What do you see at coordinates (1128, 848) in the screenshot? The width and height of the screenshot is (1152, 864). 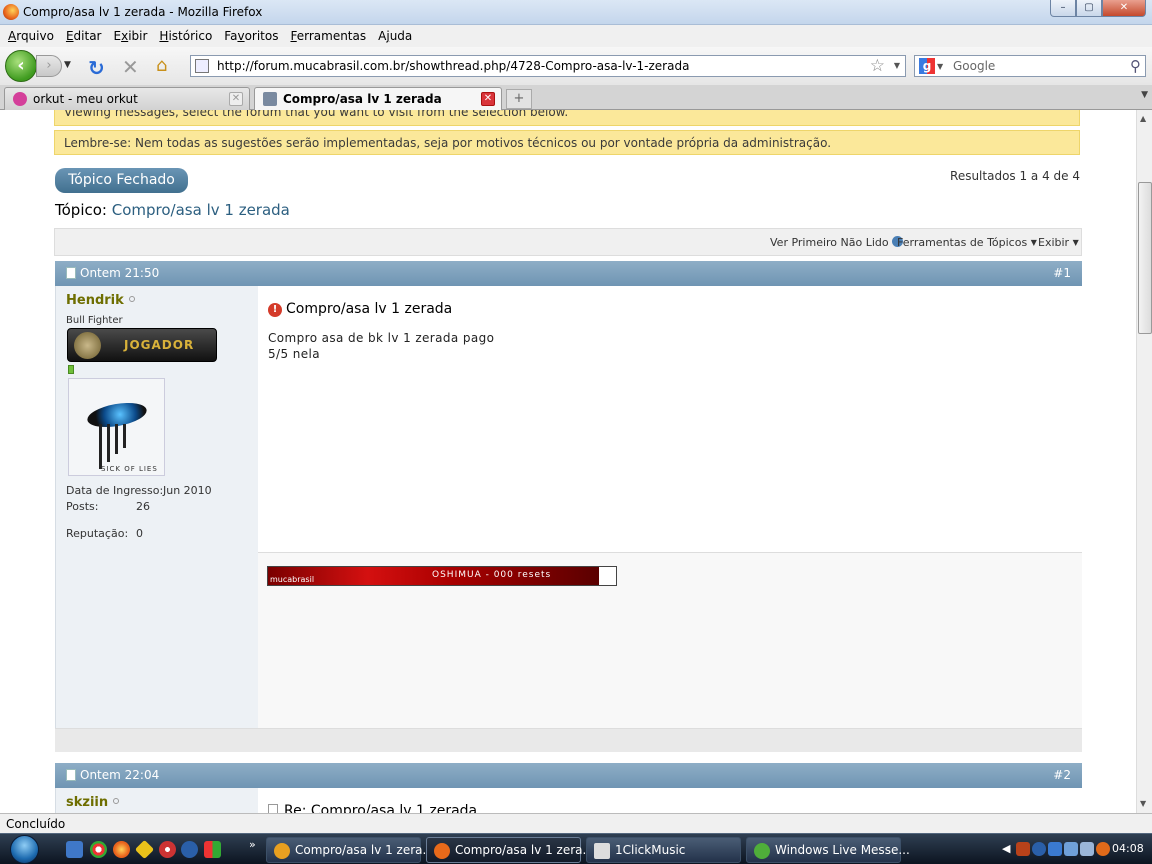 I see `taskbar-clock: 04:08` at bounding box center [1128, 848].